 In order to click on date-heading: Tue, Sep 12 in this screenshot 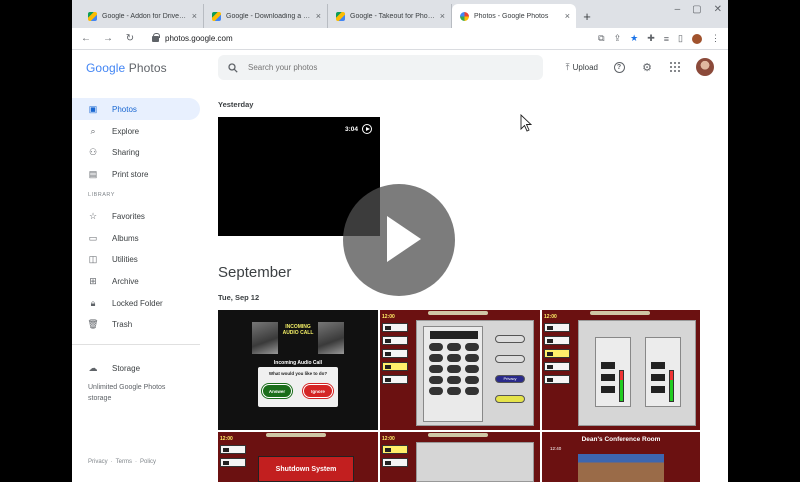, I will do `click(239, 297)`.